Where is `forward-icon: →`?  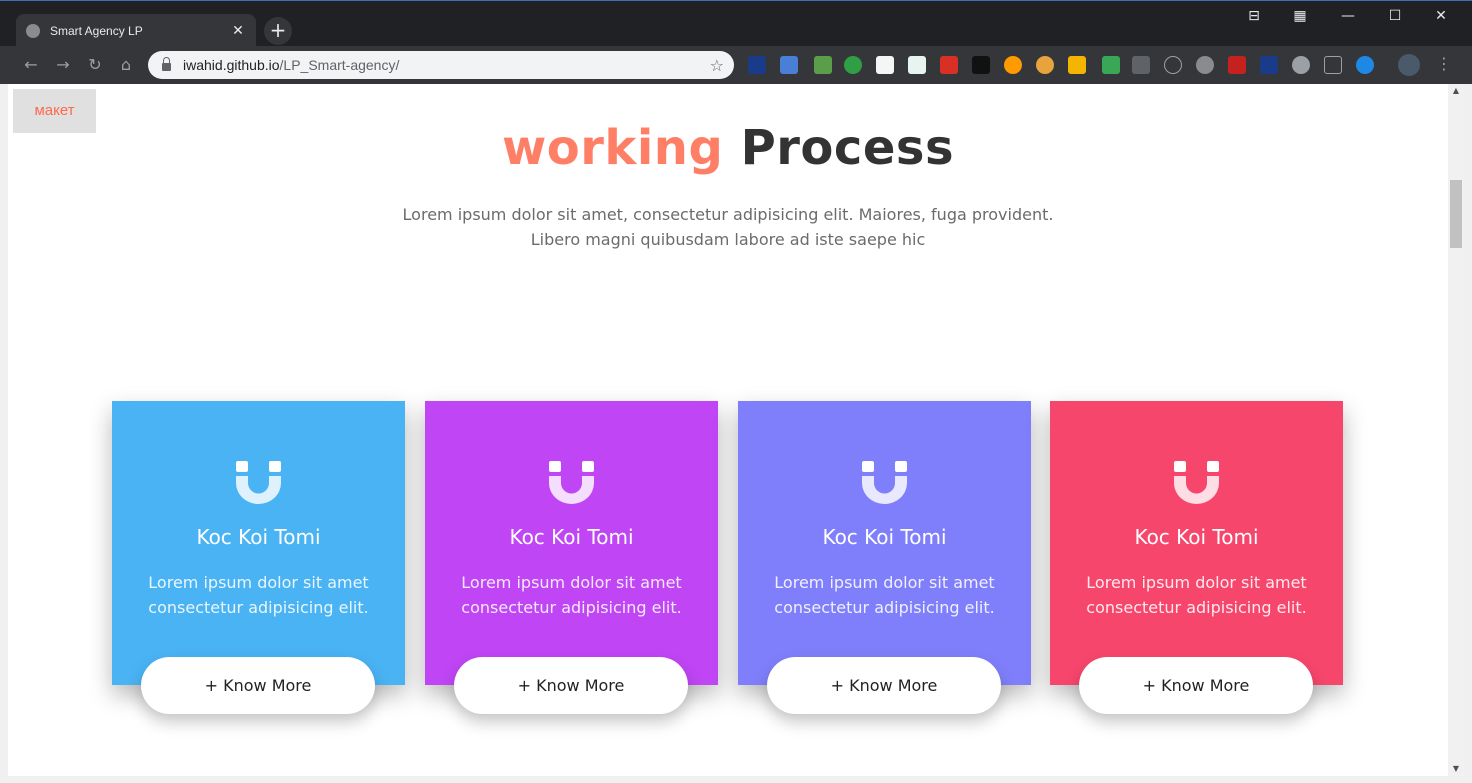 forward-icon: → is located at coordinates (63, 65).